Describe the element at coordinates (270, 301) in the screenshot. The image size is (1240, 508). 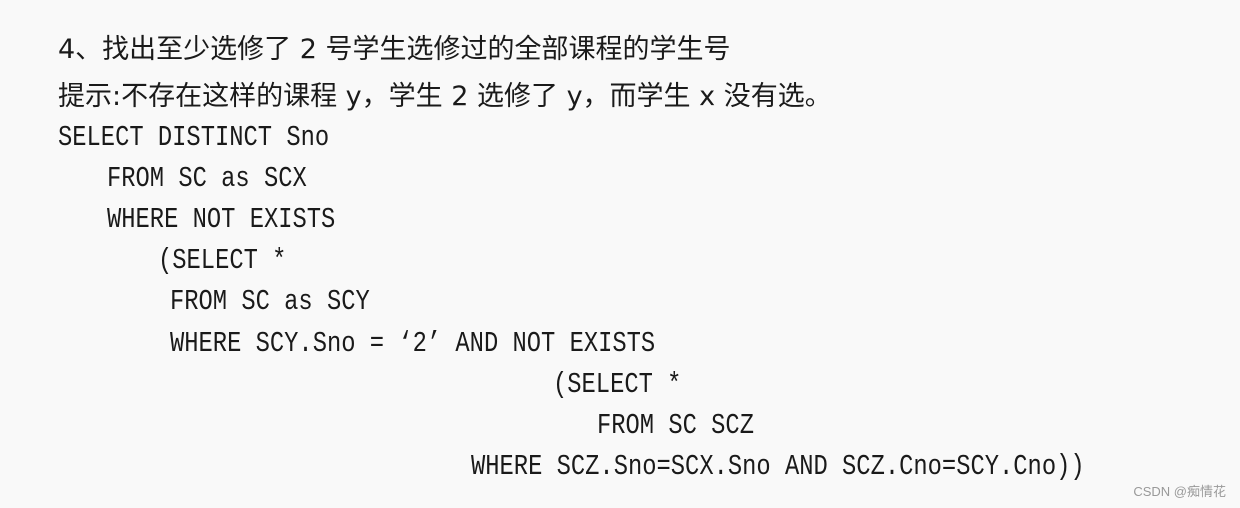
I see `code-line: FROM SC as SCY` at that location.